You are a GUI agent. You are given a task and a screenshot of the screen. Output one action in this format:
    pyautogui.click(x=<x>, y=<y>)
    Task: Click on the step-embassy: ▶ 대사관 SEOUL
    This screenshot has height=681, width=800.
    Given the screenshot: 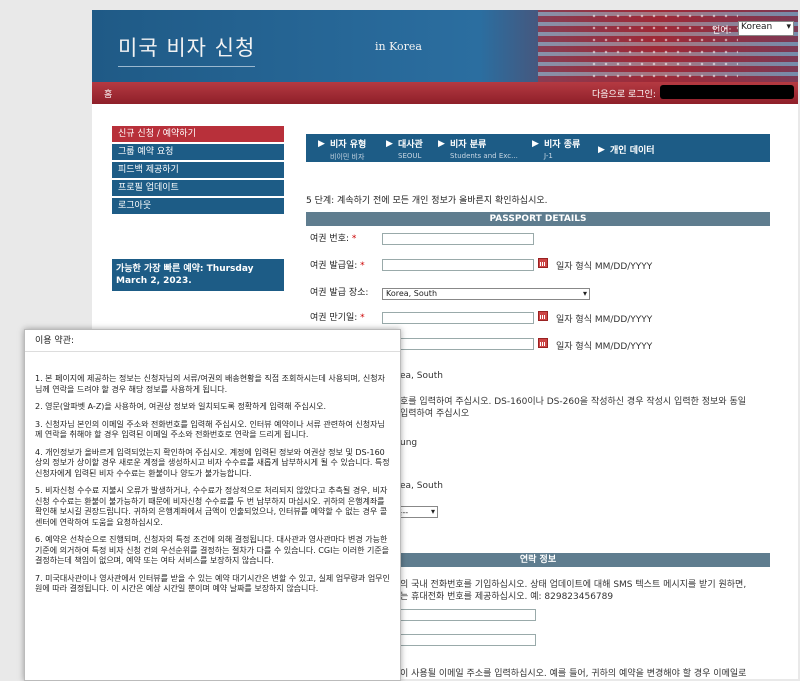 What is the action you would take?
    pyautogui.click(x=404, y=148)
    